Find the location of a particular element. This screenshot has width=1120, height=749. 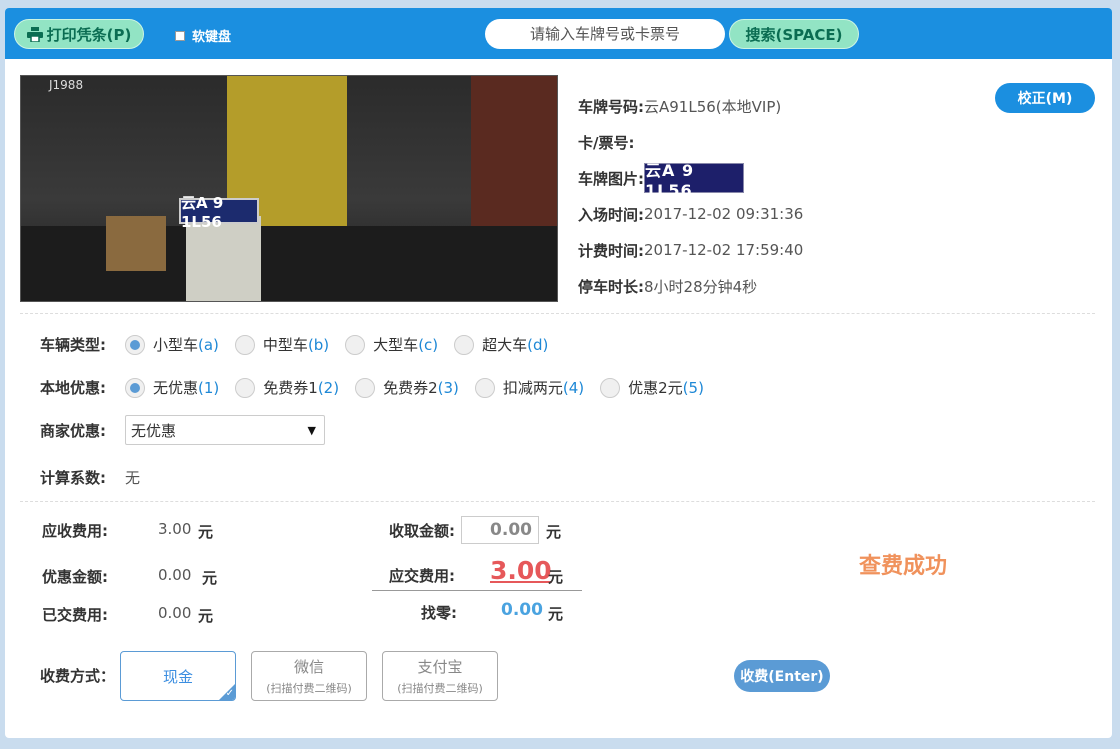

plate-number-value: 云A91L56(本地VIP) is located at coordinates (713, 106).